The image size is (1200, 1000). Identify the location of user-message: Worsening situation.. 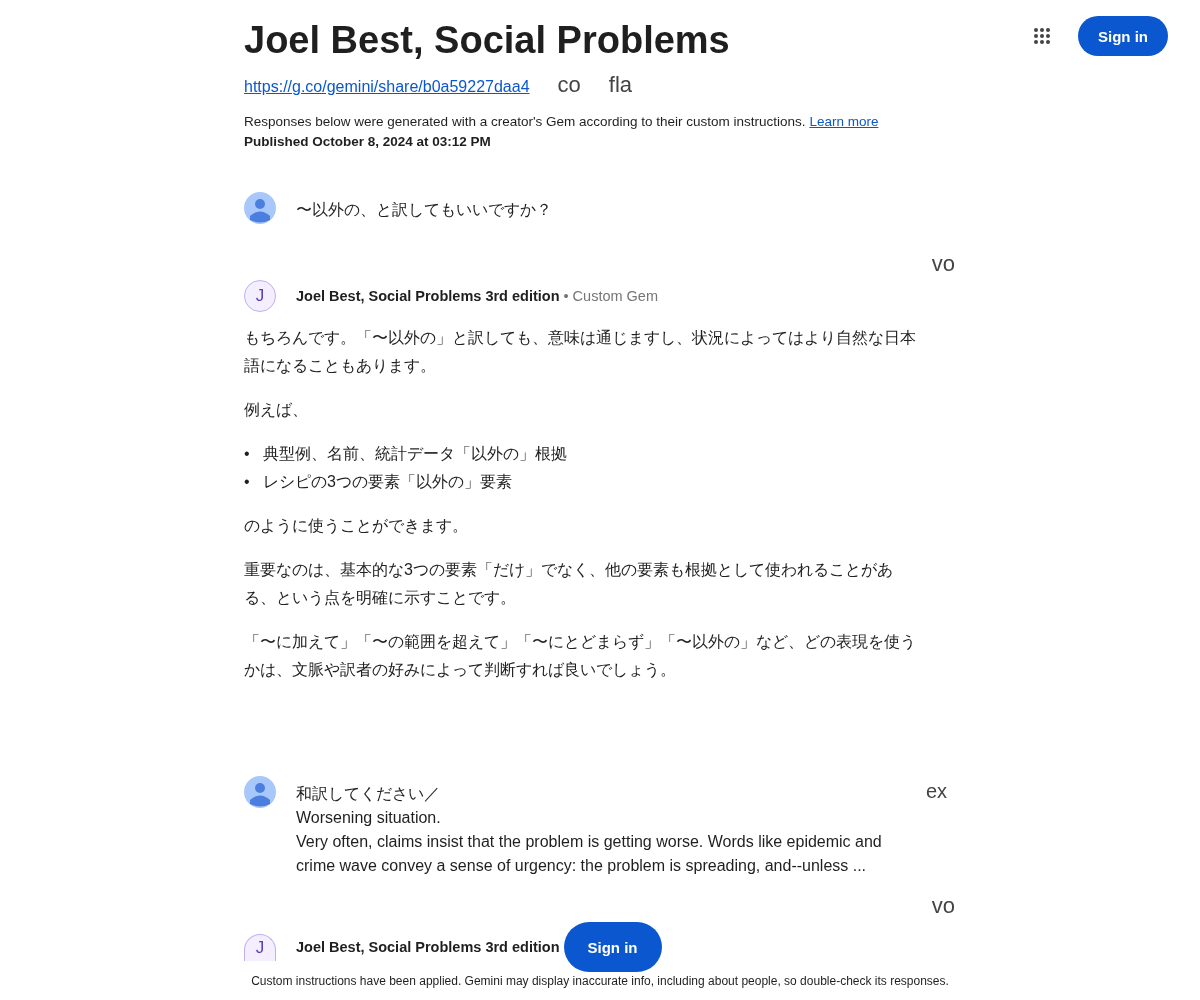
(369, 818).